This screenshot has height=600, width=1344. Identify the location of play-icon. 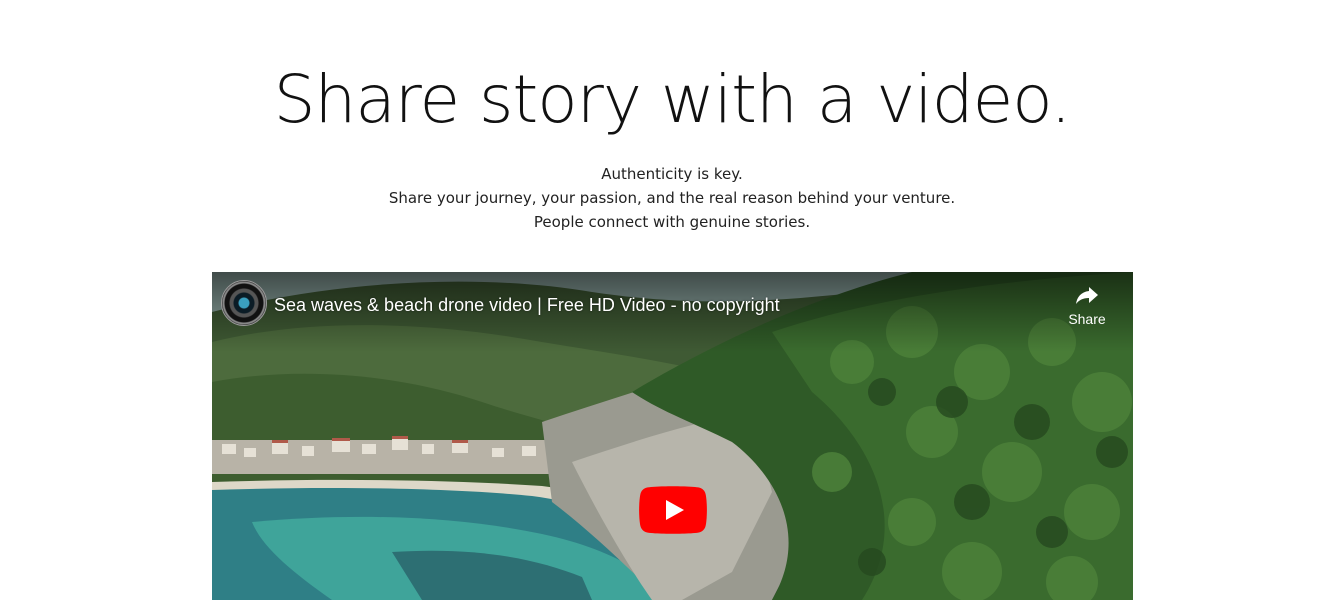
(673, 510).